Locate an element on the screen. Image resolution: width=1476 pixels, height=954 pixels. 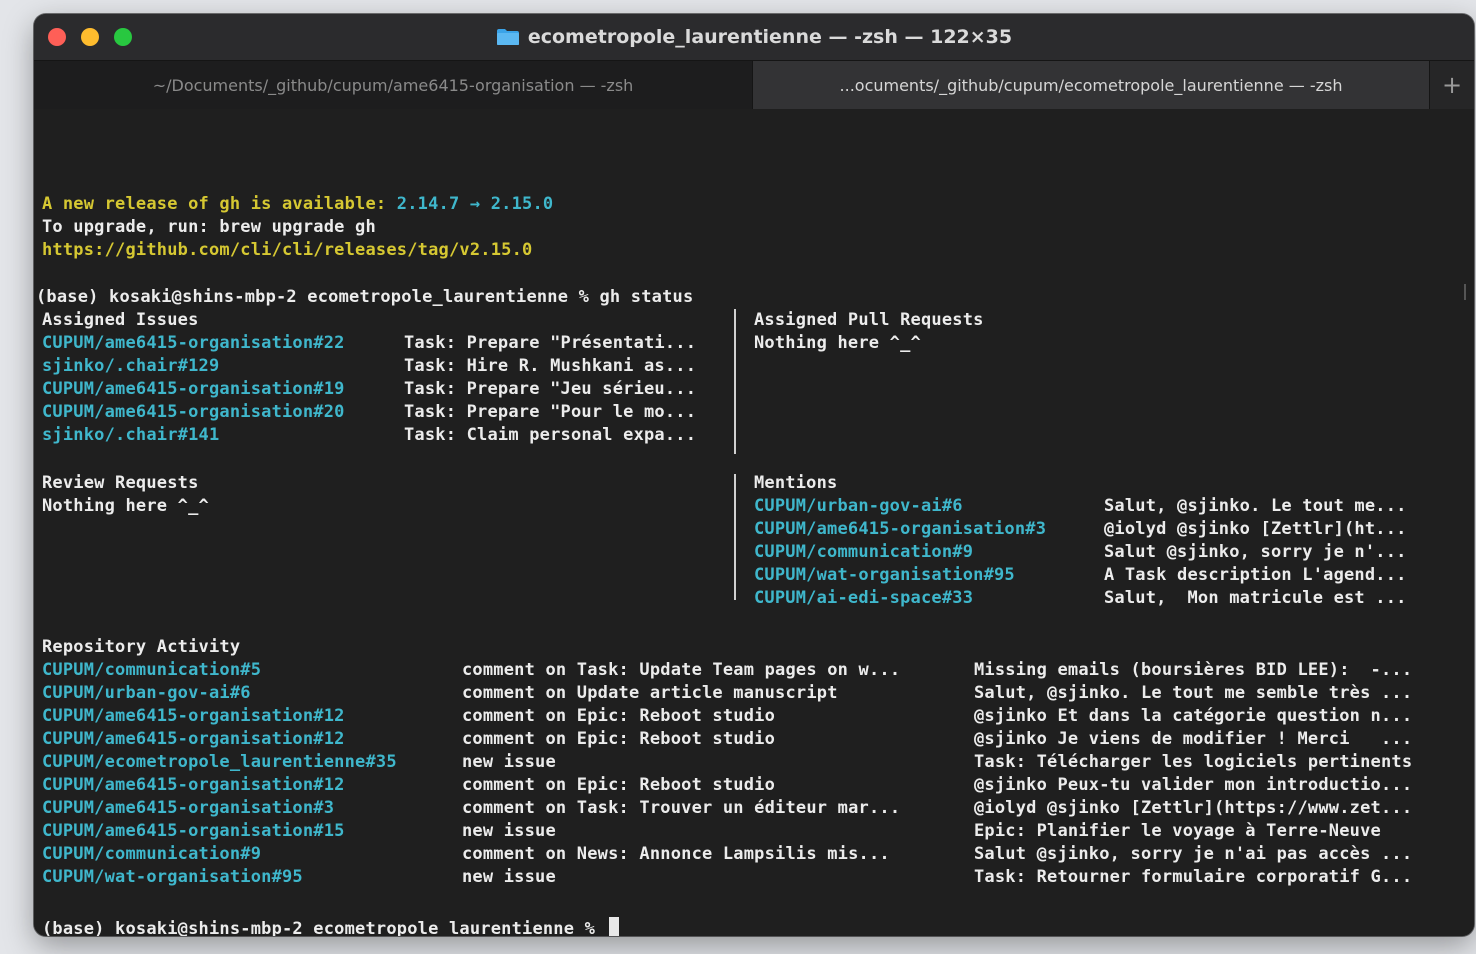
mention-ref: CUPUM/ame6415-organisation#3 is located at coordinates (900, 529).